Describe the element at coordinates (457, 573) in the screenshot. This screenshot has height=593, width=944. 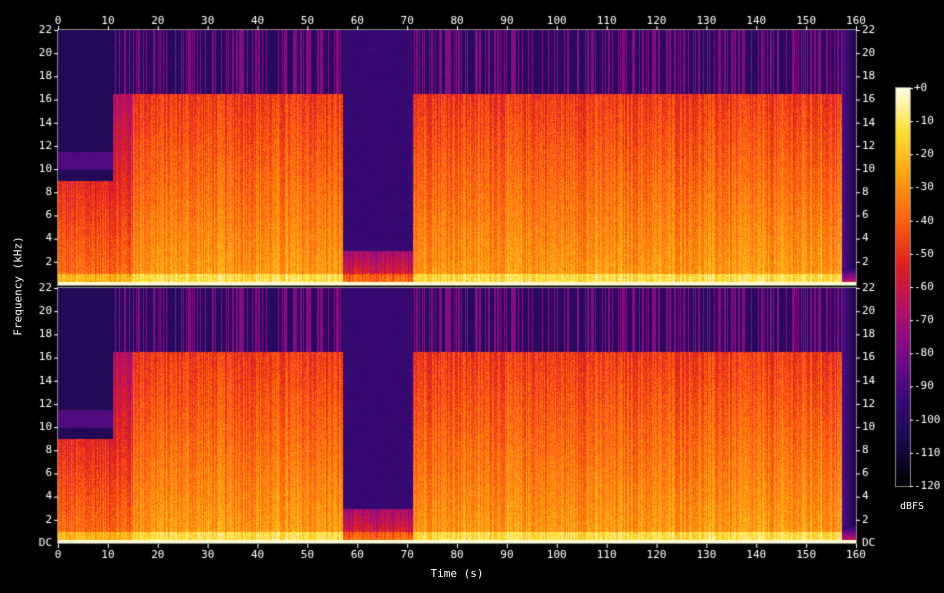
I see `x-axis-label: Time (s)` at that location.